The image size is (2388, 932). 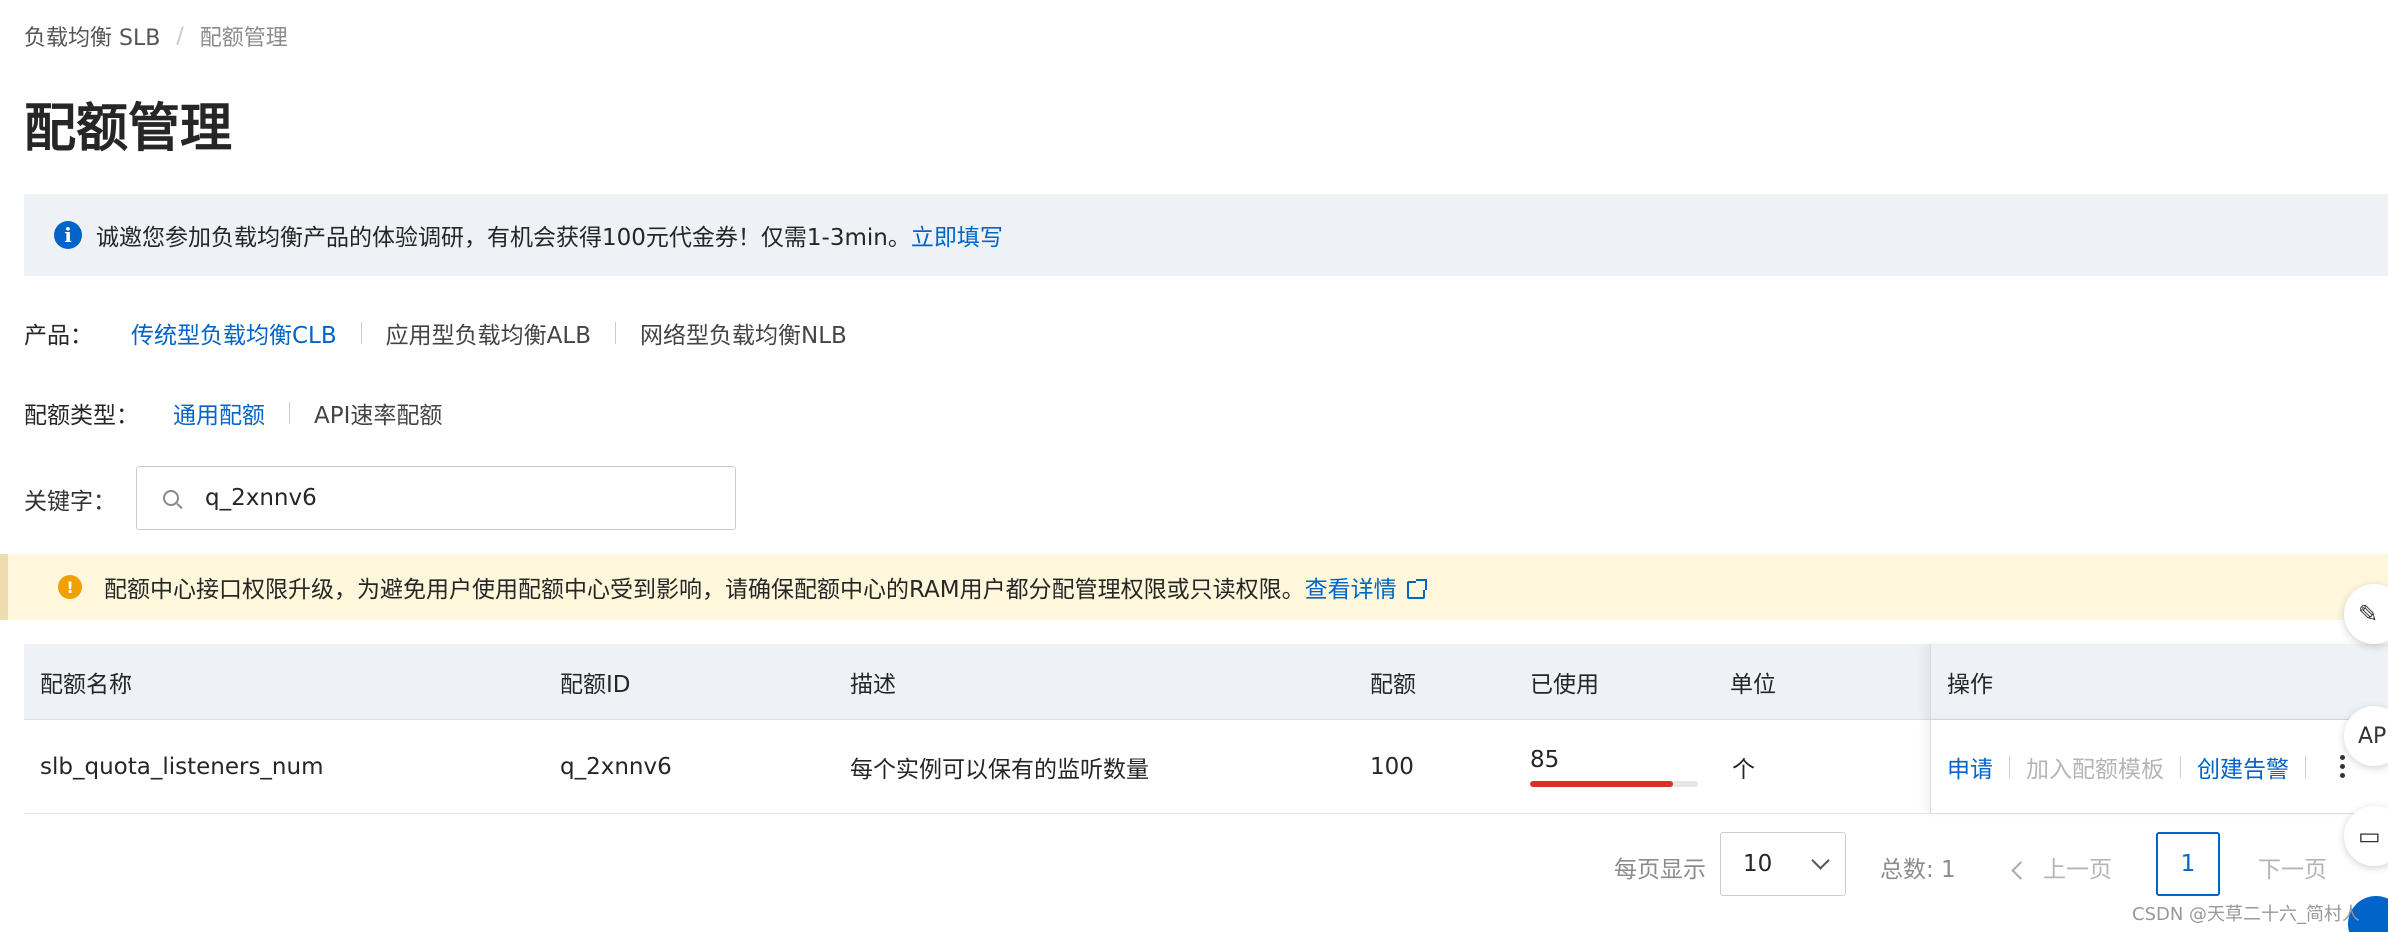 What do you see at coordinates (2020, 870) in the screenshot?
I see `chevron-left-icon` at bounding box center [2020, 870].